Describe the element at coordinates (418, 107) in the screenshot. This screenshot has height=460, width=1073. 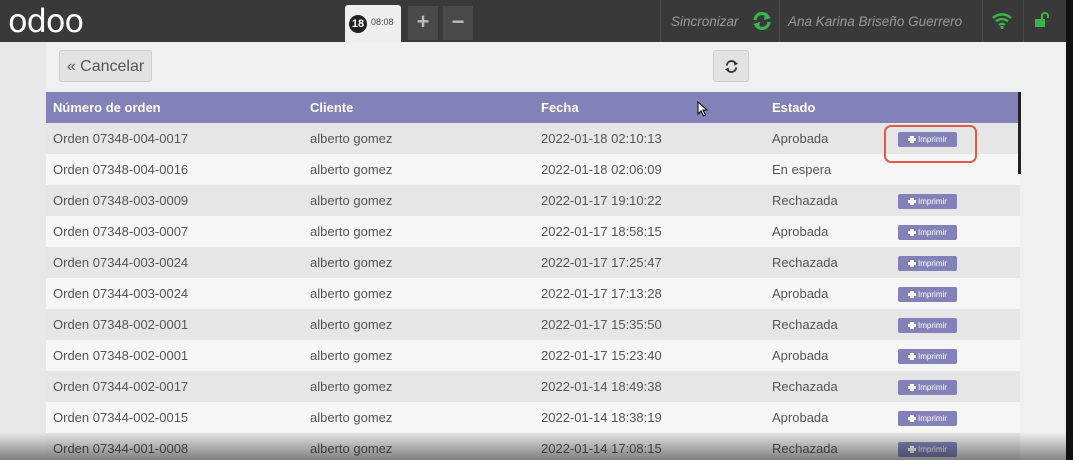
I see `header-client: Cliente` at that location.